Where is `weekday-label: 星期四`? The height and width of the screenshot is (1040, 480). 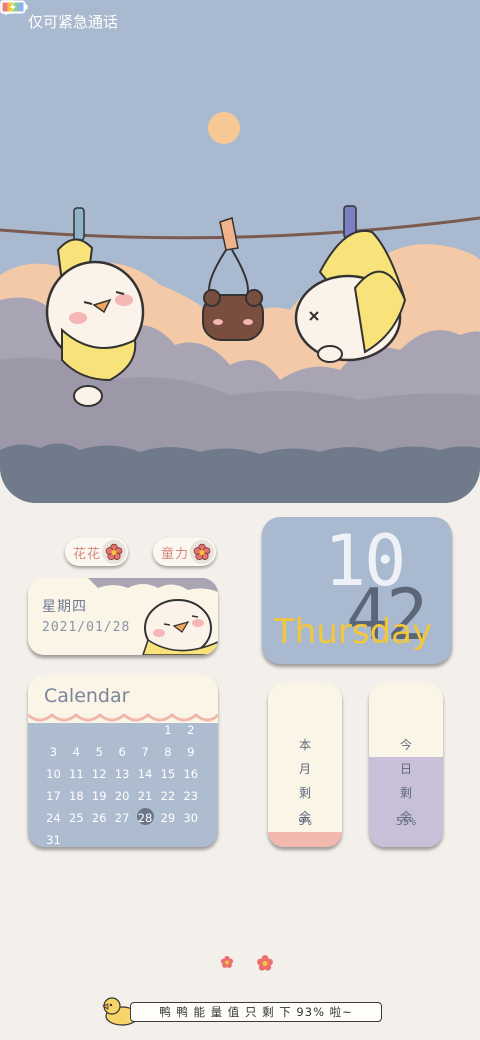
weekday-label: 星期四 is located at coordinates (64, 607).